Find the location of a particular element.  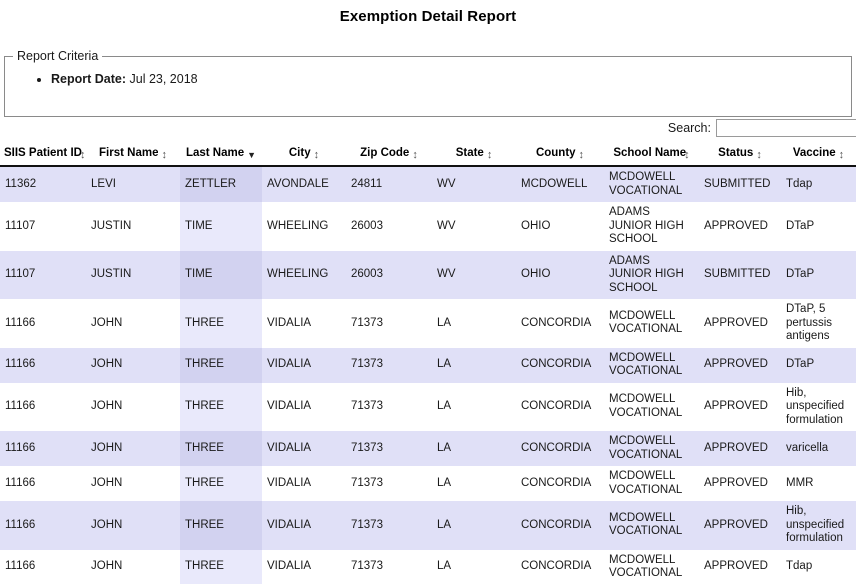

criteria-label: Report Date: is located at coordinates (89, 79).